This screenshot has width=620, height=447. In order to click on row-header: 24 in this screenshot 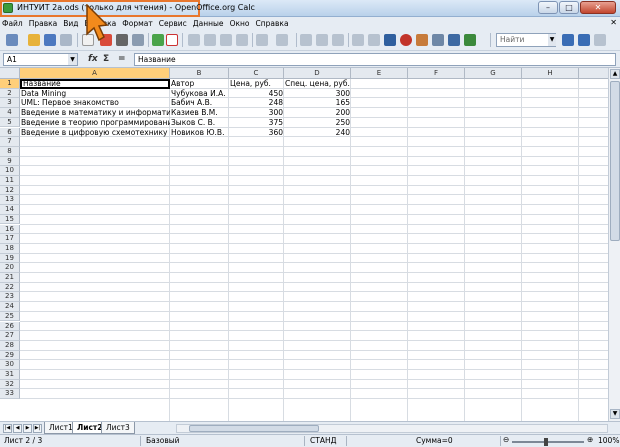, I will do `click(10, 307)`.